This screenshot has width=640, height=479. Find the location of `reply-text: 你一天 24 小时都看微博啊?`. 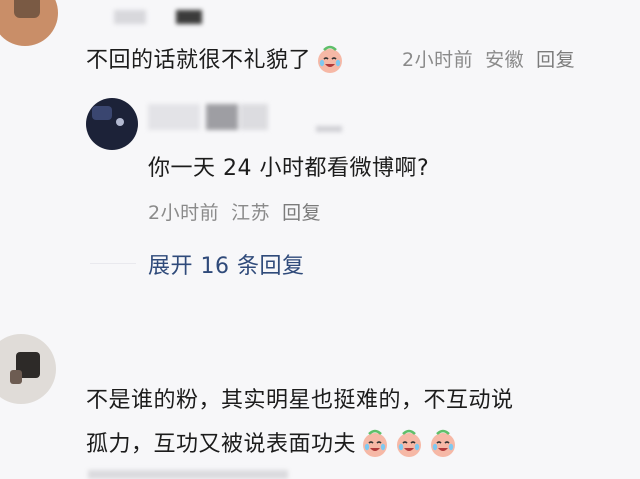

reply-text: 你一天 24 小时都看微博啊? is located at coordinates (289, 168).